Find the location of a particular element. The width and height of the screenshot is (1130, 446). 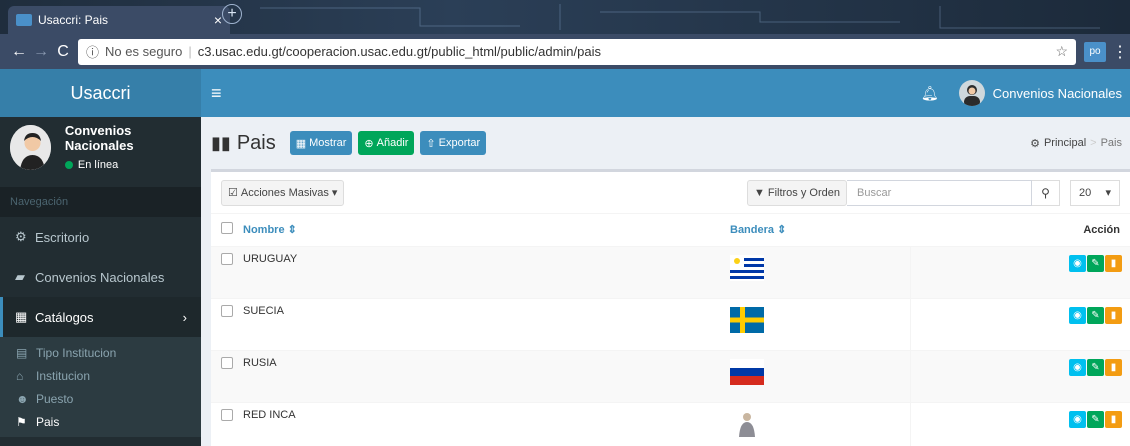

users-icon: ☻ is located at coordinates (22, 398).